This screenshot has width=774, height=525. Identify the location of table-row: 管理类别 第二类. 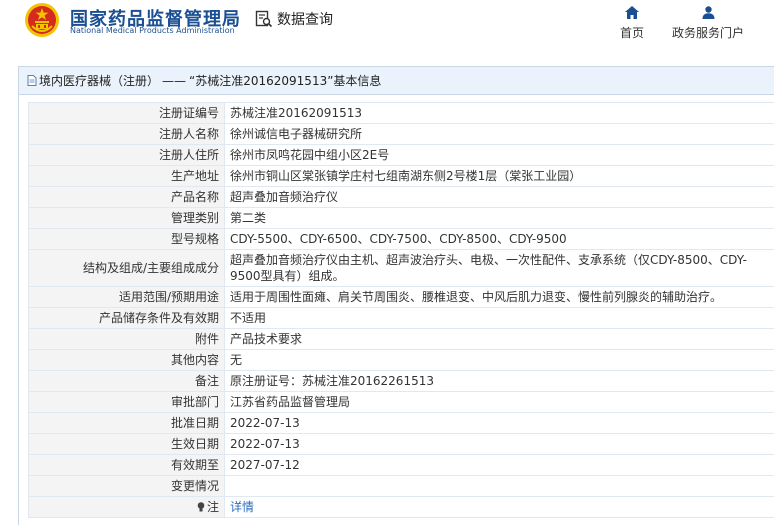
(401, 218).